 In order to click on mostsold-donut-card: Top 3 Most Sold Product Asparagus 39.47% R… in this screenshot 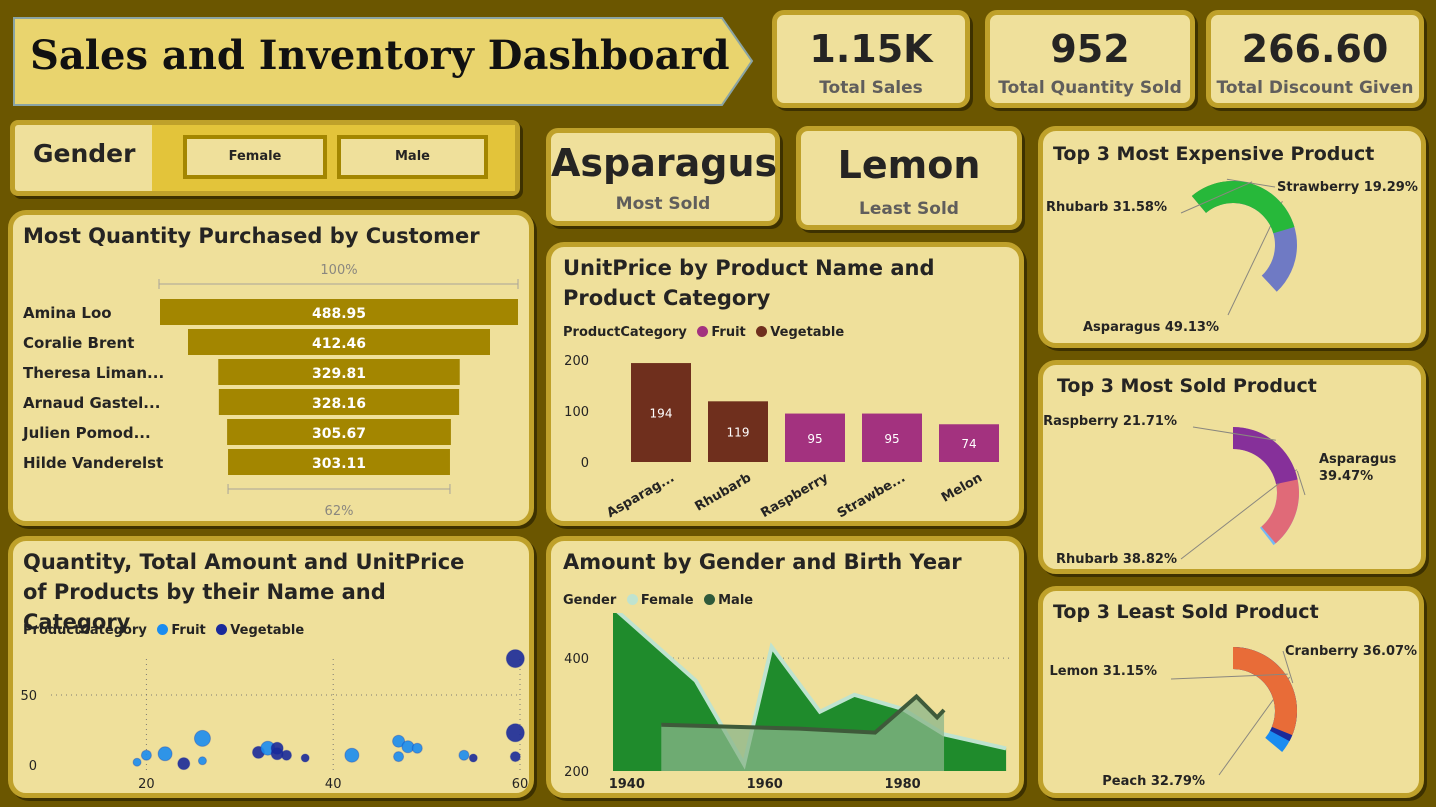, I will do `click(1232, 467)`.